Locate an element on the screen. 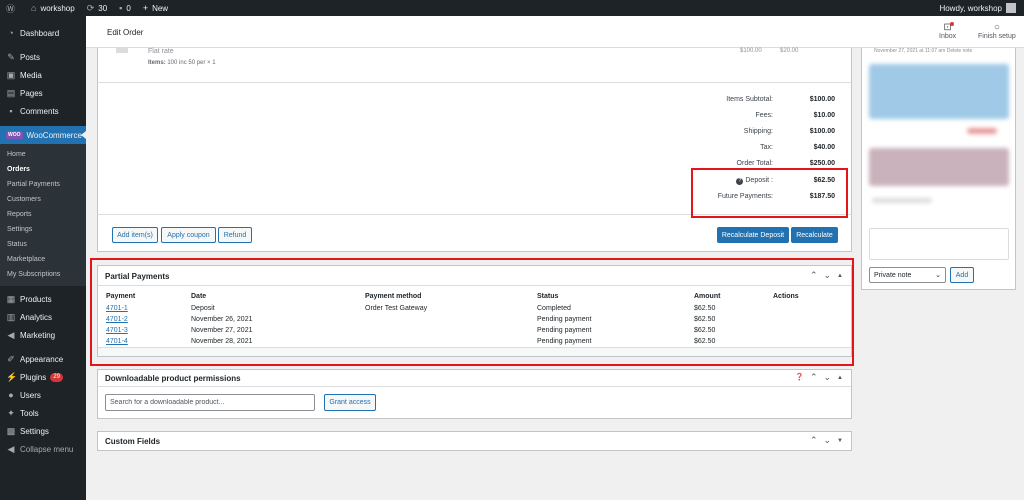 The width and height of the screenshot is (1024, 500). media-icon: ▣ is located at coordinates (11, 74).